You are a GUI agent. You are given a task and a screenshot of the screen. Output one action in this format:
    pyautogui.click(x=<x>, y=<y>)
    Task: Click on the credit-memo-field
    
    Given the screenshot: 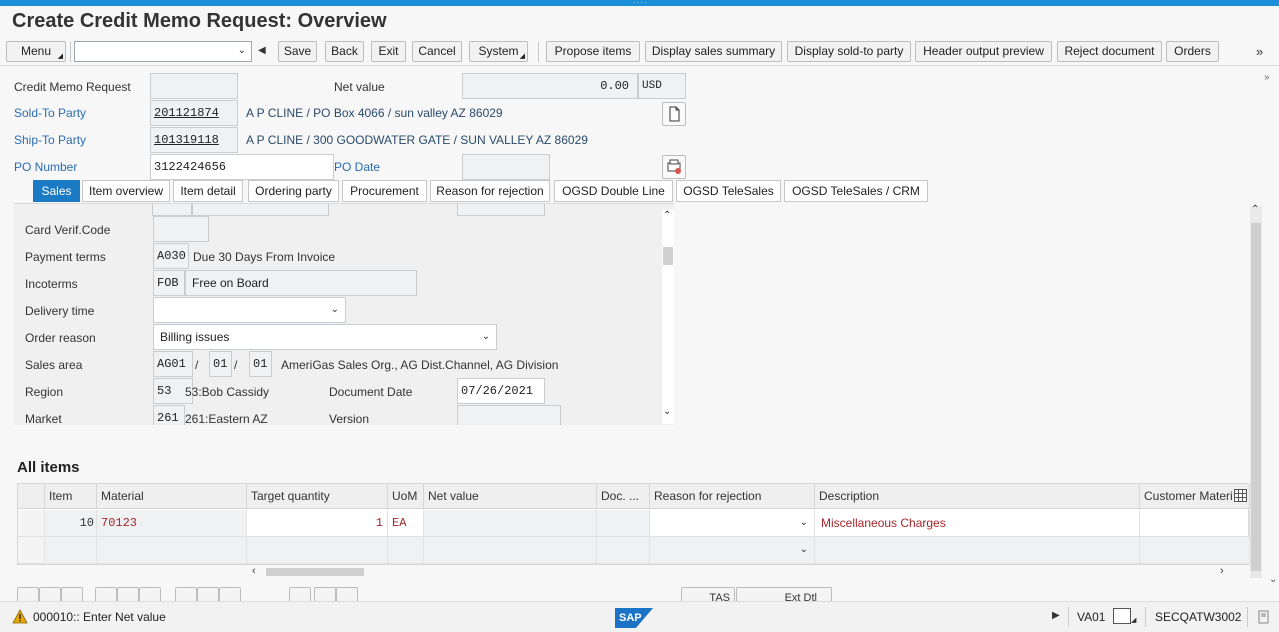 What is the action you would take?
    pyautogui.click(x=194, y=86)
    